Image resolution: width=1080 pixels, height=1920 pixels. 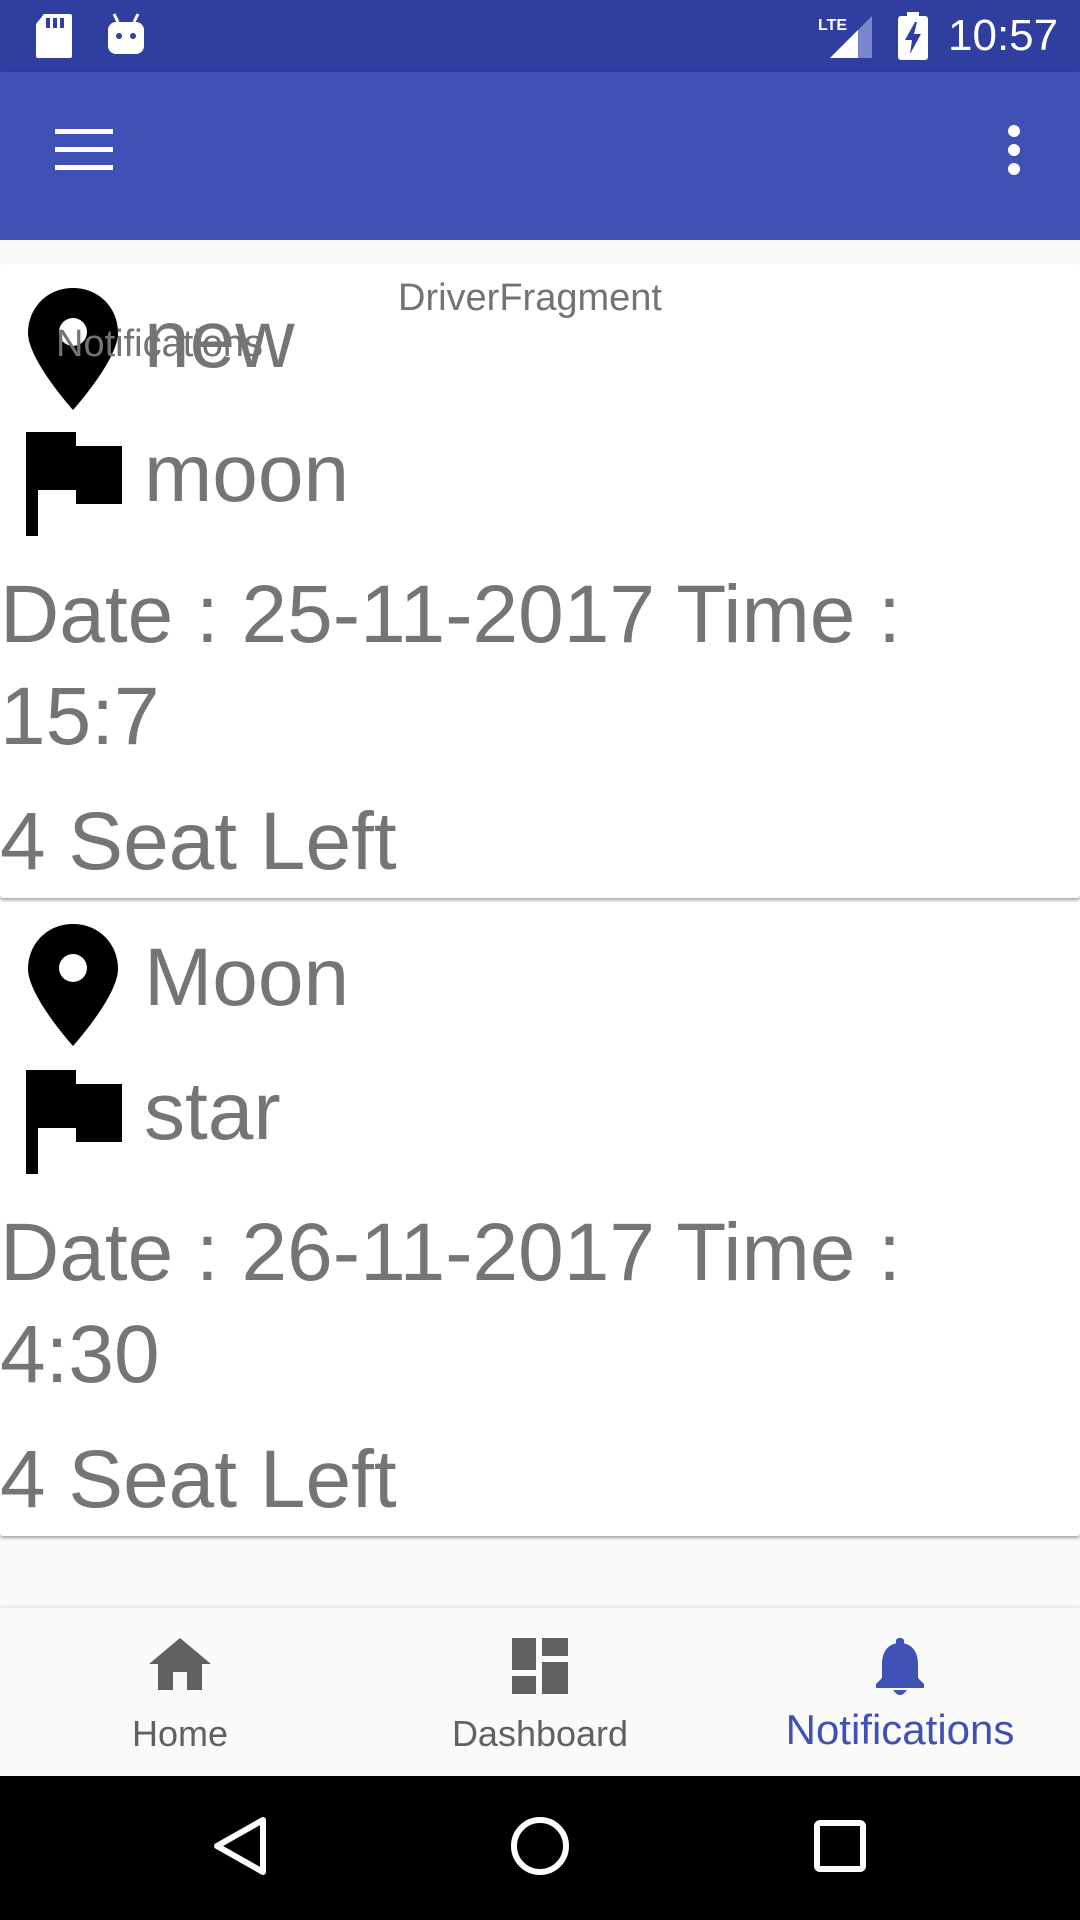 I want to click on android-icon, so click(x=126, y=36).